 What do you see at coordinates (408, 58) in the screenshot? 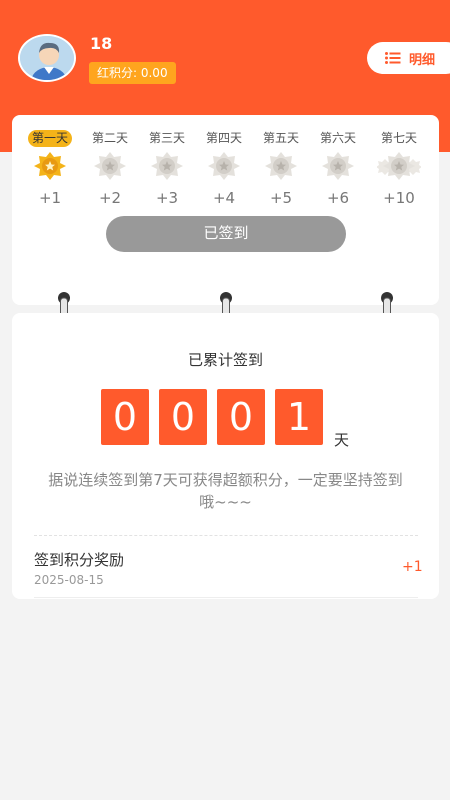
I see `detail-button: 明细` at bounding box center [408, 58].